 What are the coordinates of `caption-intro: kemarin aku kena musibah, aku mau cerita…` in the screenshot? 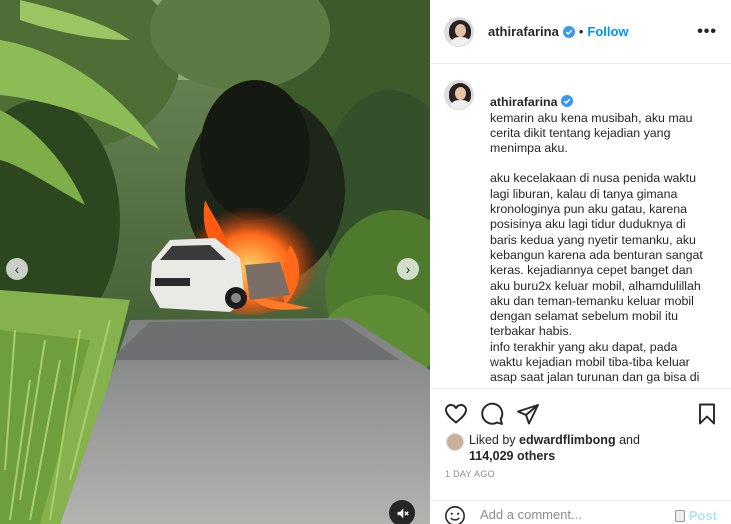 It's located at (591, 133).